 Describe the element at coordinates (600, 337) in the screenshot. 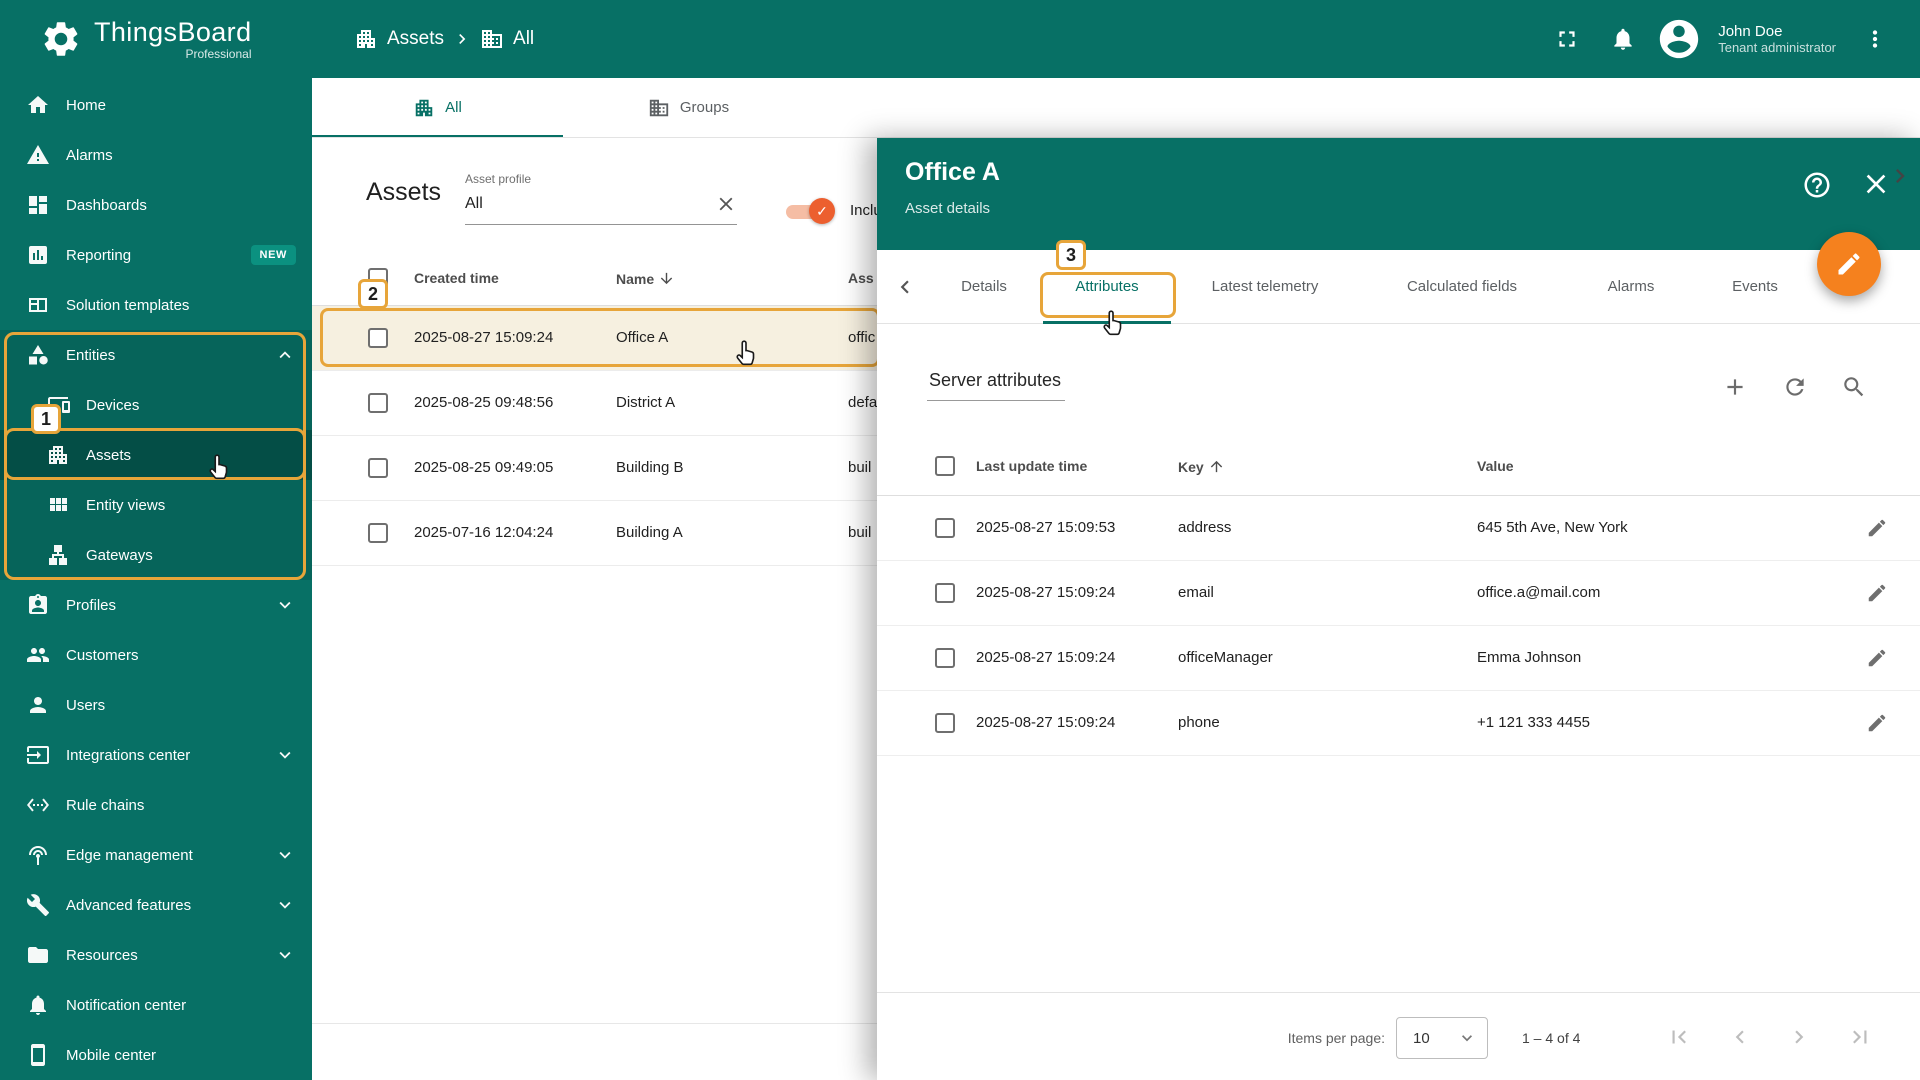

I see `annotation-outline-row` at that location.